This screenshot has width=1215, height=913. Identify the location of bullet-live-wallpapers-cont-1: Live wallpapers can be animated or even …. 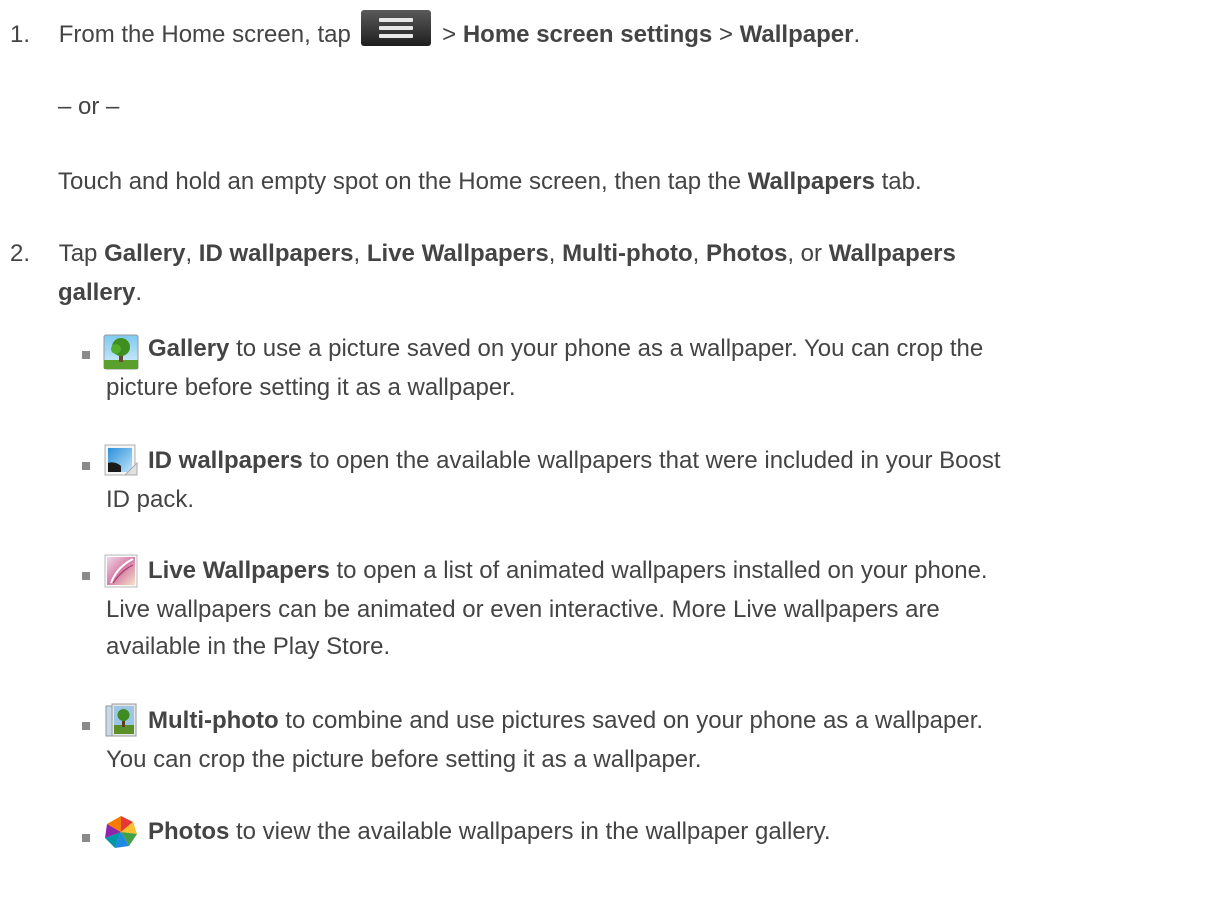
(523, 609).